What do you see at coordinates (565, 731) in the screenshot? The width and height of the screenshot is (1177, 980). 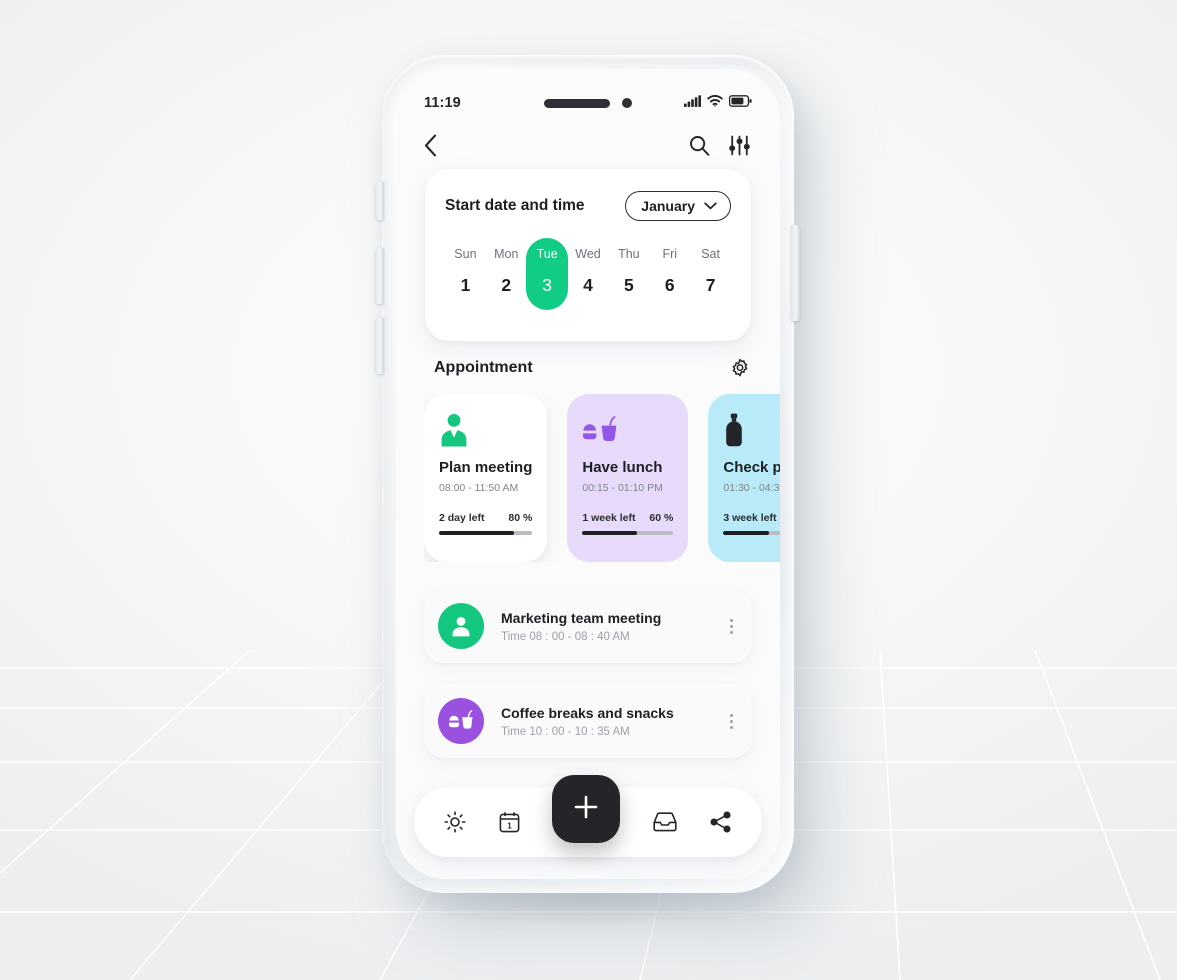 I see `list-item-subtitle: Time 10 : 00 - 10 : 35 AM` at bounding box center [565, 731].